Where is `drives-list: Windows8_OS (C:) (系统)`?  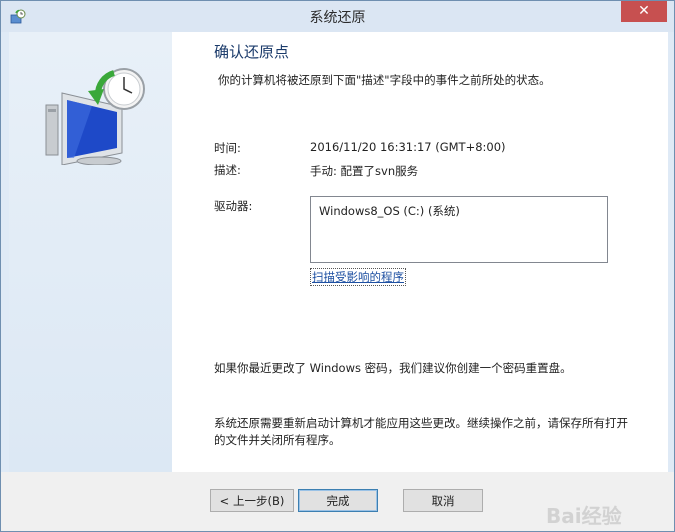 drives-list: Windows8_OS (C:) (系统) is located at coordinates (459, 229).